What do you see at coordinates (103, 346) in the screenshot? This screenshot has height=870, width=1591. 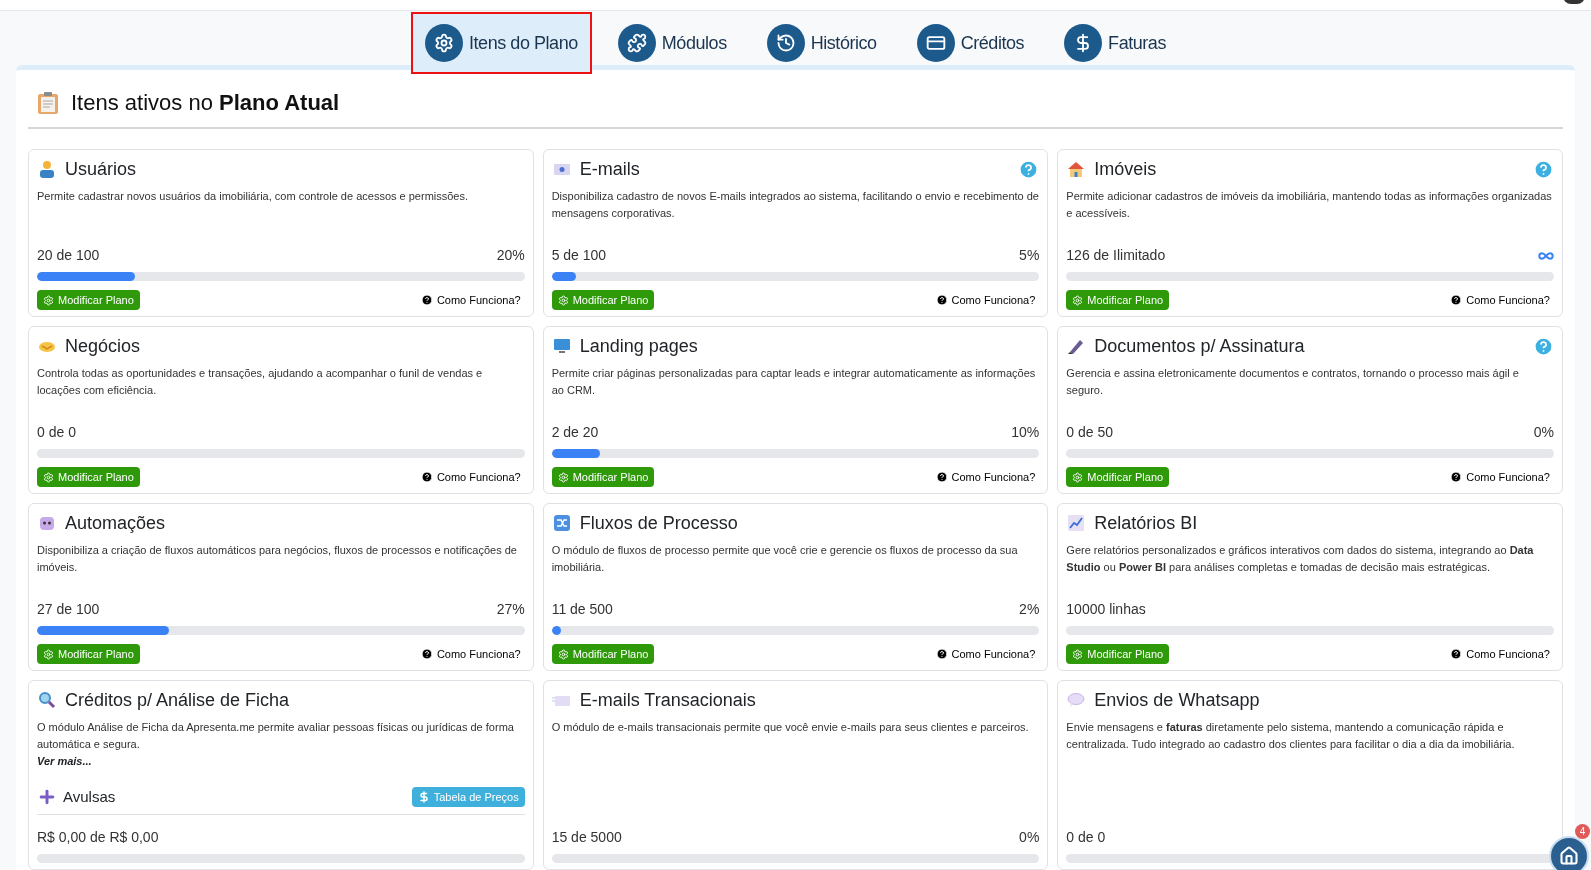 I see `card-title: Negócios` at bounding box center [103, 346].